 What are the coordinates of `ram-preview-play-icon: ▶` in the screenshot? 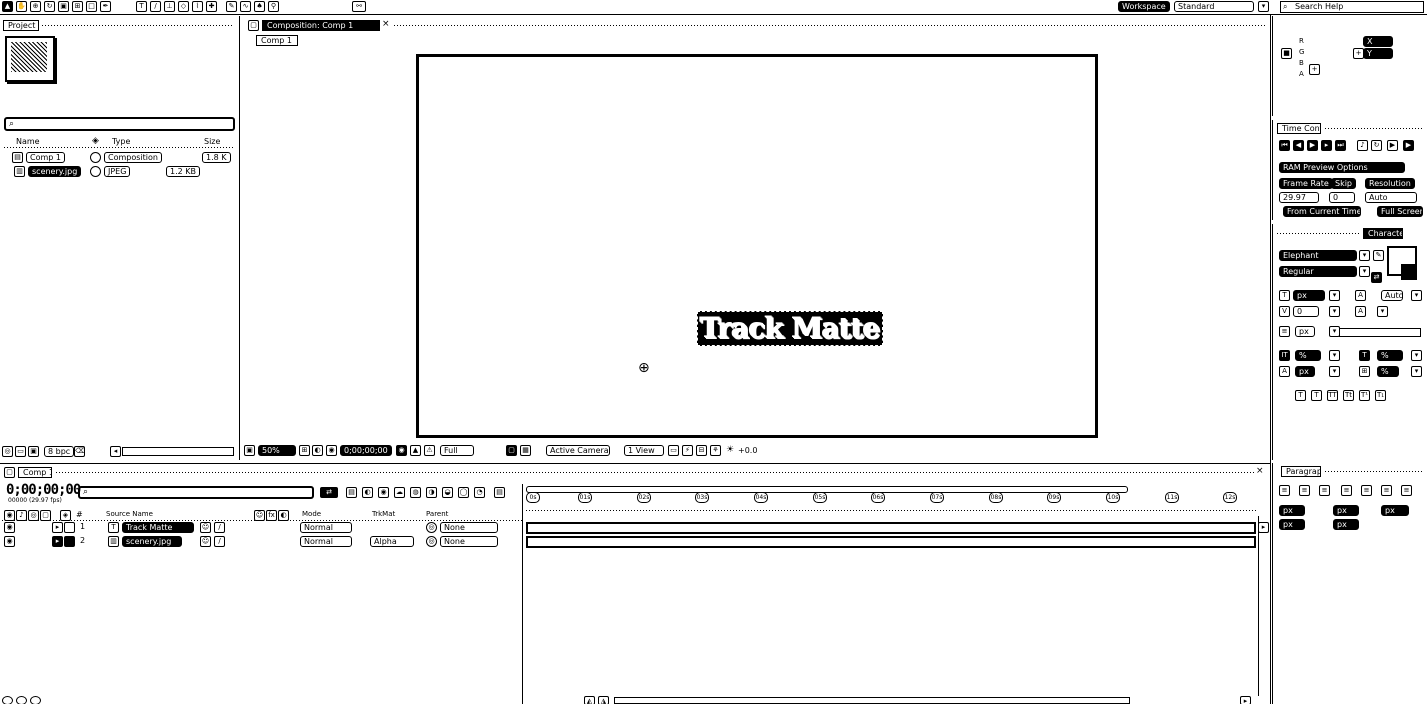 It's located at (1408, 145).